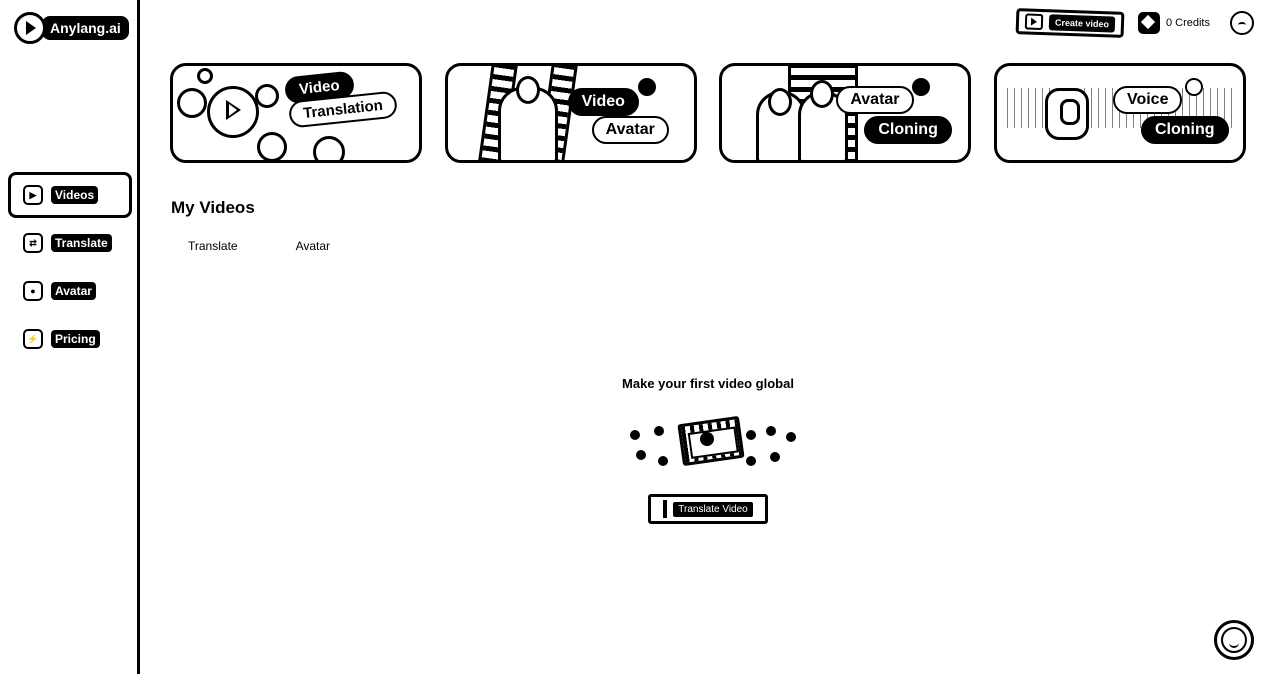 This screenshot has height=674, width=1280. Describe the element at coordinates (630, 130) in the screenshot. I see `card-subtitle: Avatar` at that location.